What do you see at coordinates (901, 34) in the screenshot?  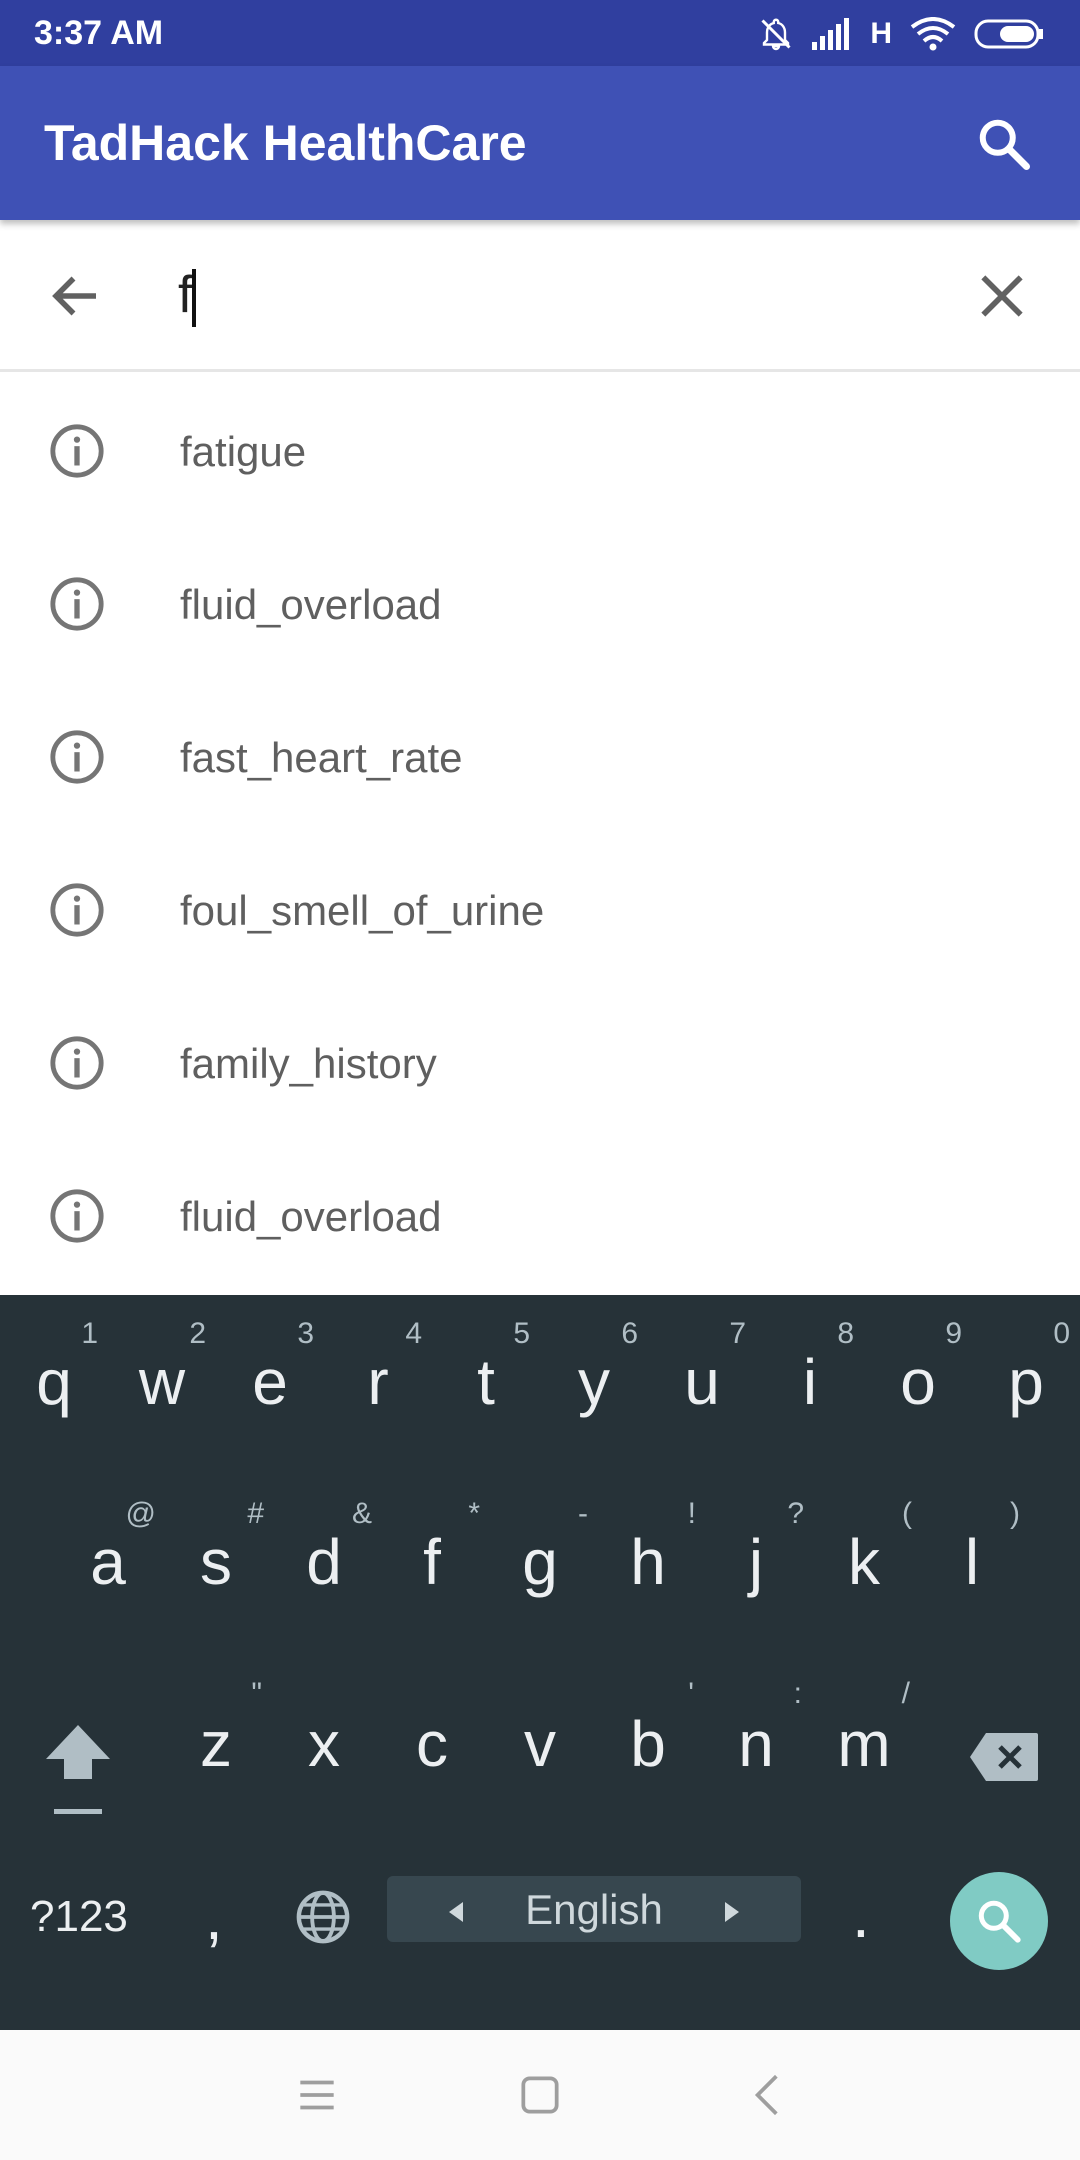 I see `status-icons: H` at bounding box center [901, 34].